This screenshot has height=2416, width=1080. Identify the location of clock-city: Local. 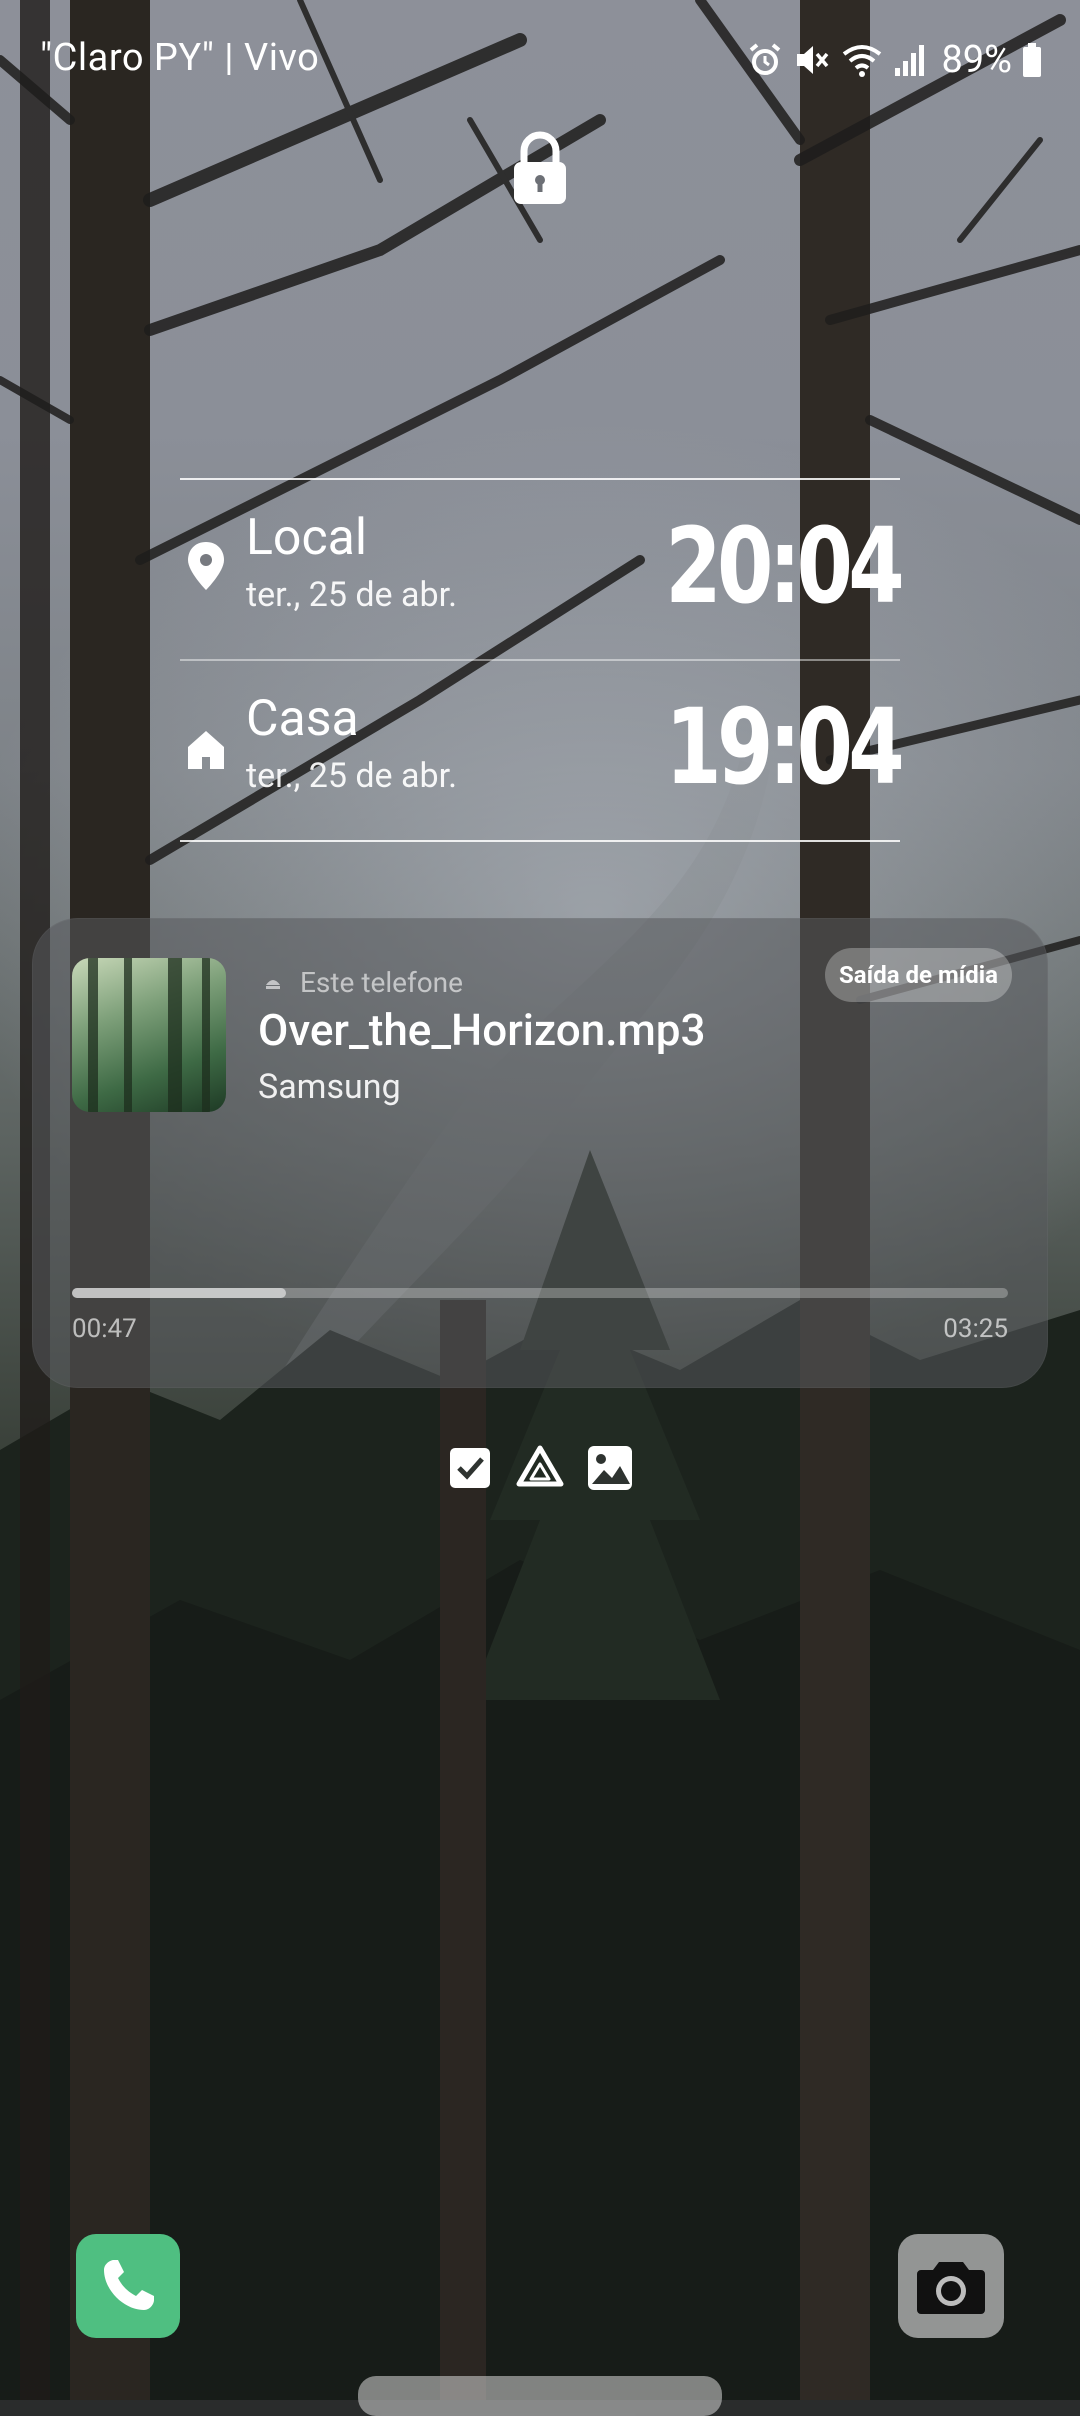
(306, 538).